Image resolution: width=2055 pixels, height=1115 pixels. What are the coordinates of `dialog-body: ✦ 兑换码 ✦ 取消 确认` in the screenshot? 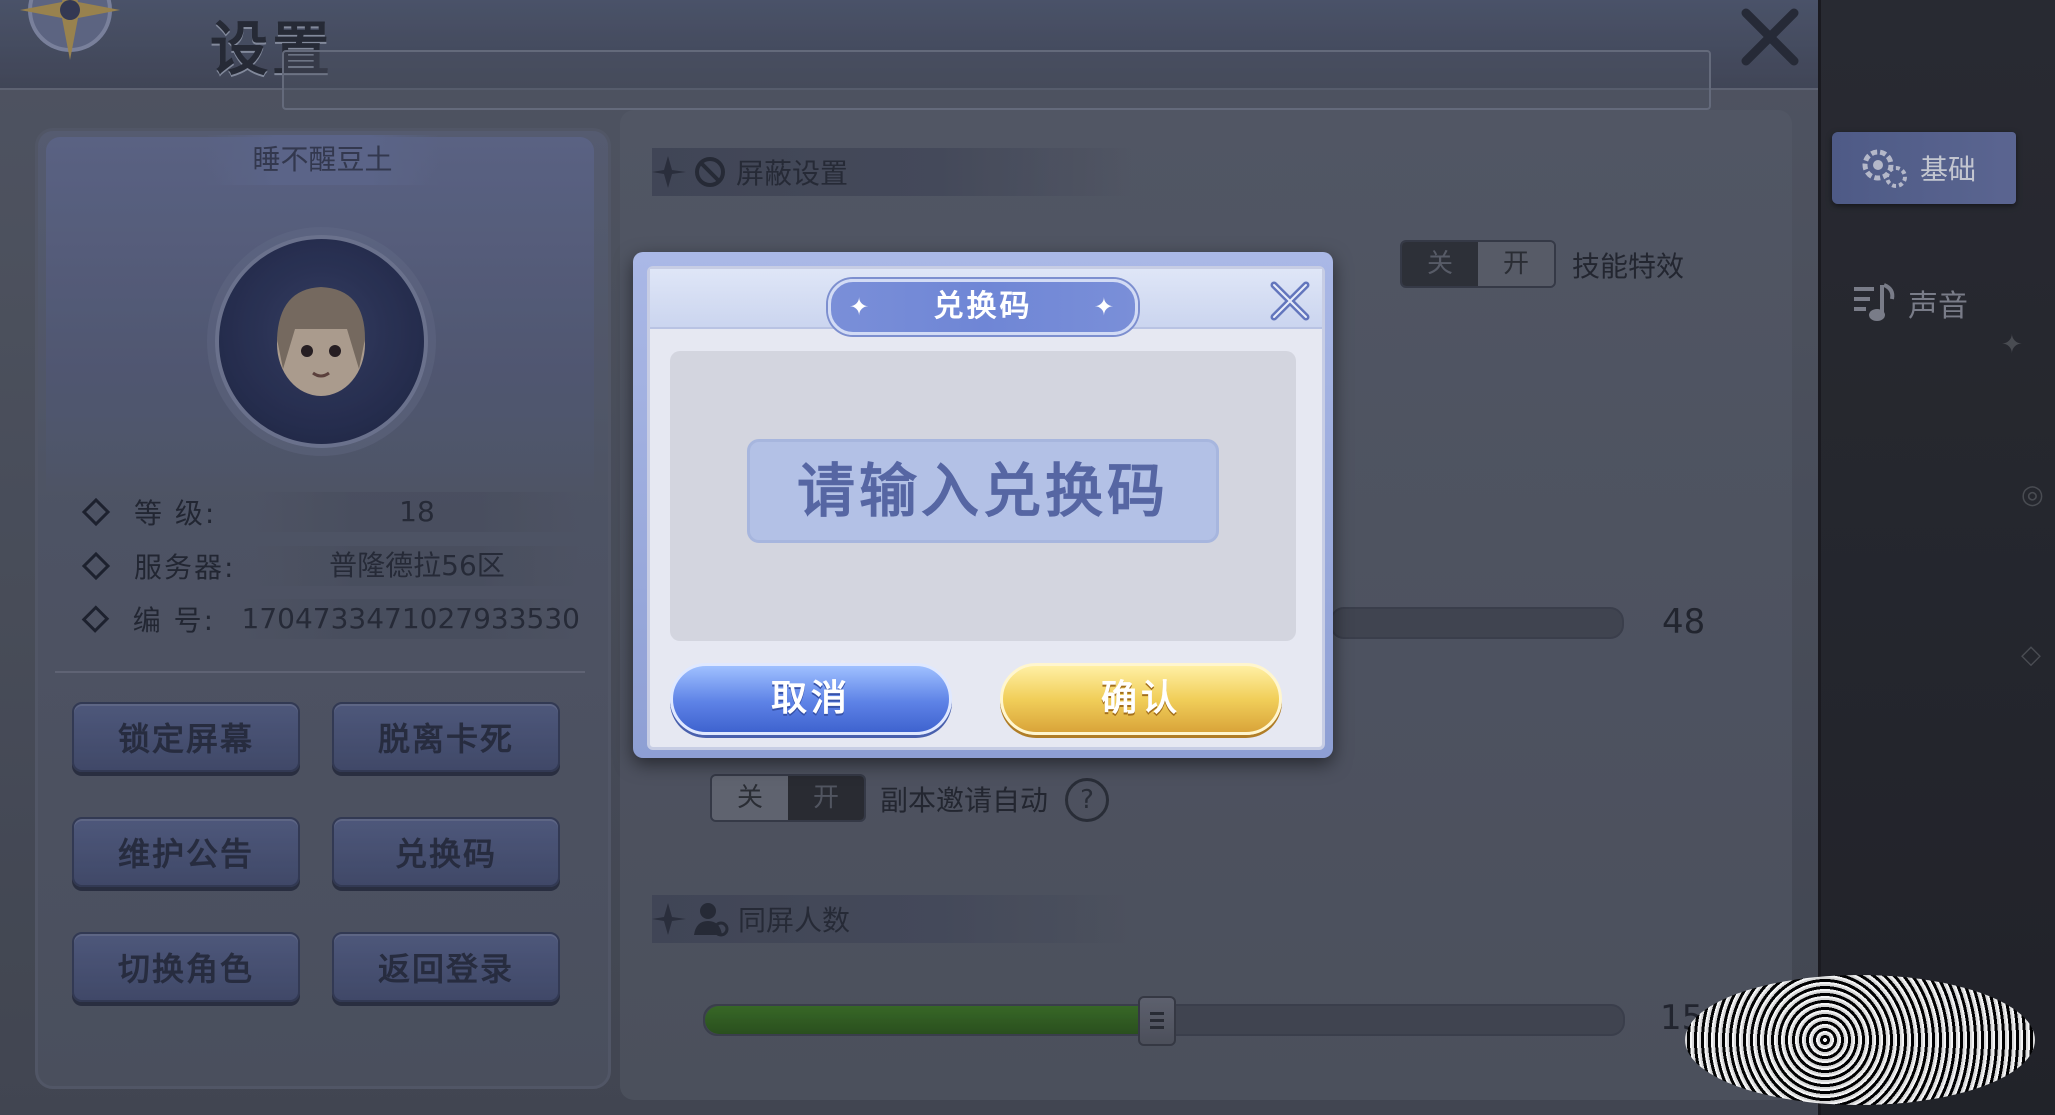 It's located at (986, 508).